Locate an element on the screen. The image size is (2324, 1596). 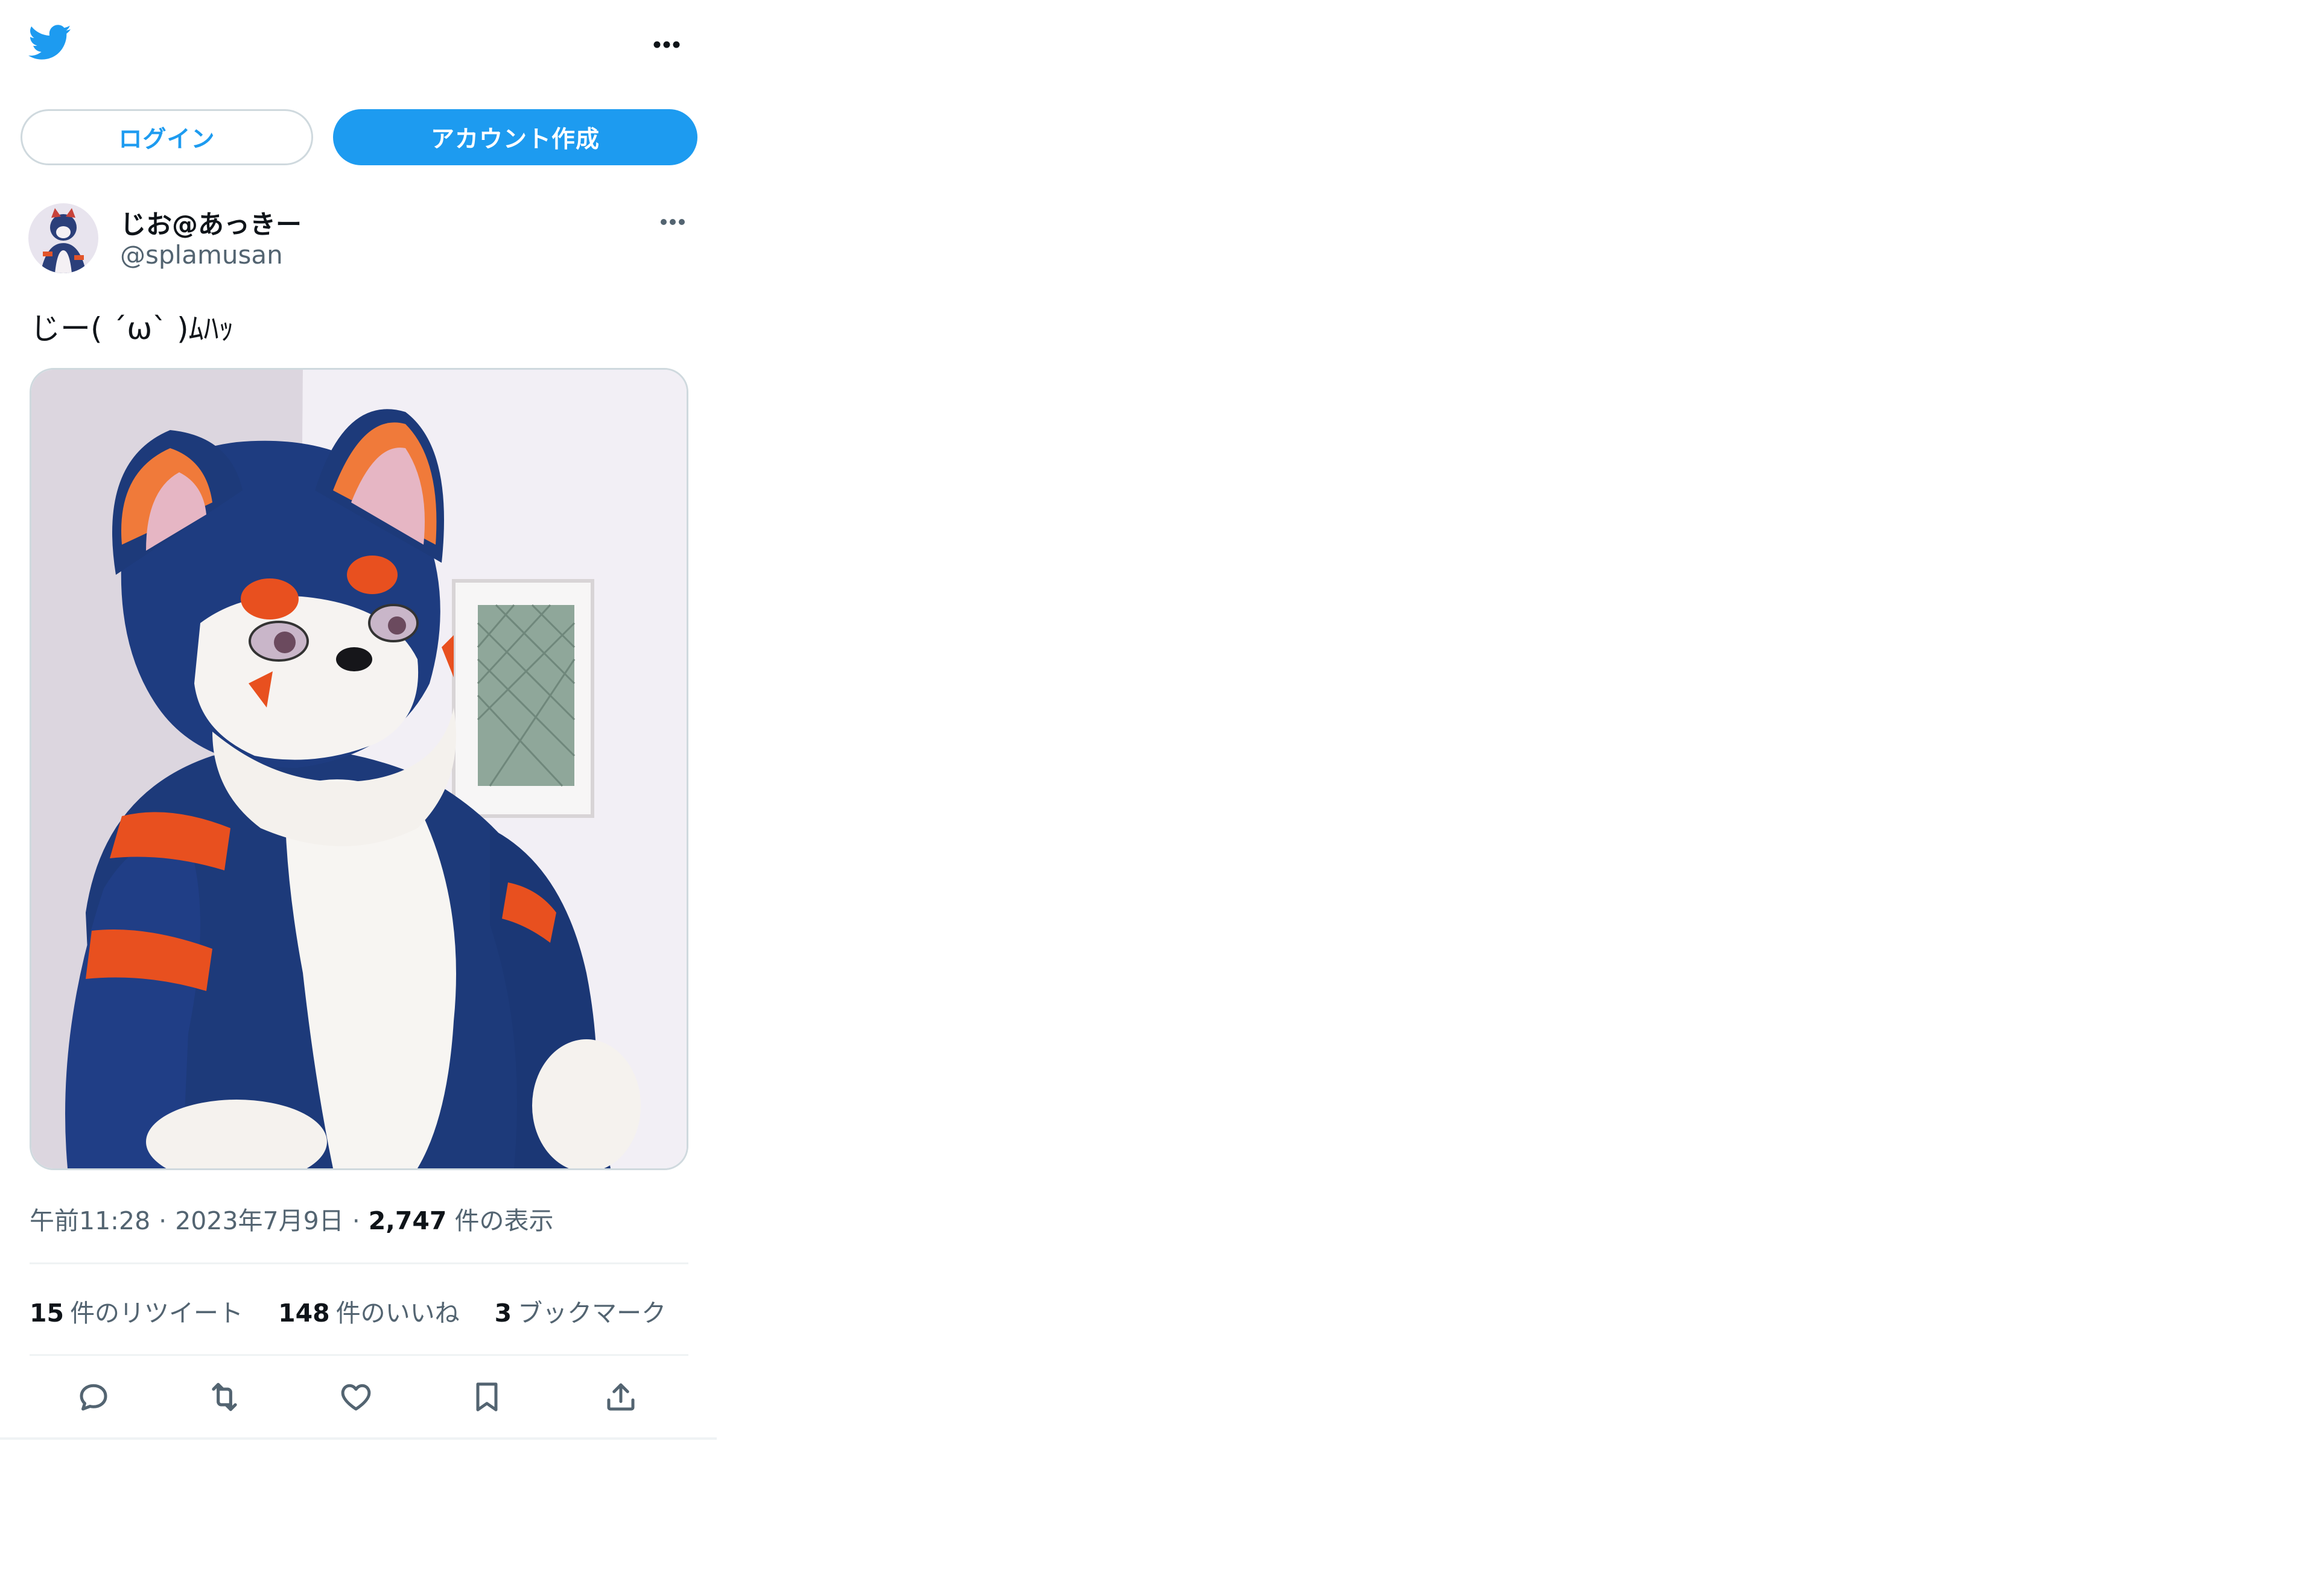
retweets-stat: 15 件のリツイート is located at coordinates (136, 1311).